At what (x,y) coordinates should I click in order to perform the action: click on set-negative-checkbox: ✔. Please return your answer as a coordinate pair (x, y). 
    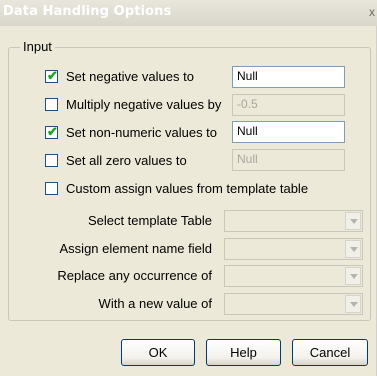
    Looking at the image, I should click on (51, 75).